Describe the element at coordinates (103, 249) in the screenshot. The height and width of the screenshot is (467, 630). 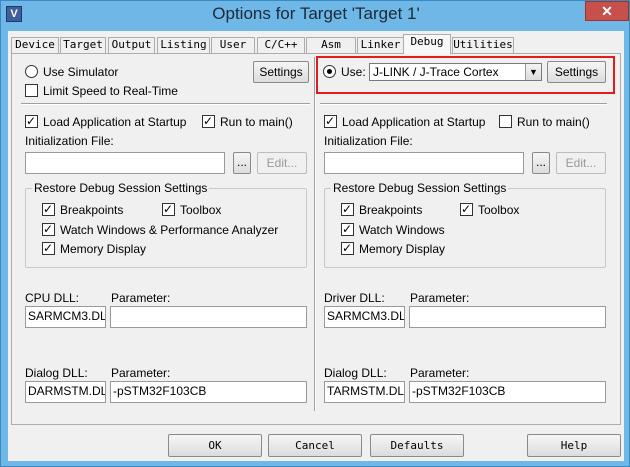
I see `left-memory-display-label: Memory Display` at that location.